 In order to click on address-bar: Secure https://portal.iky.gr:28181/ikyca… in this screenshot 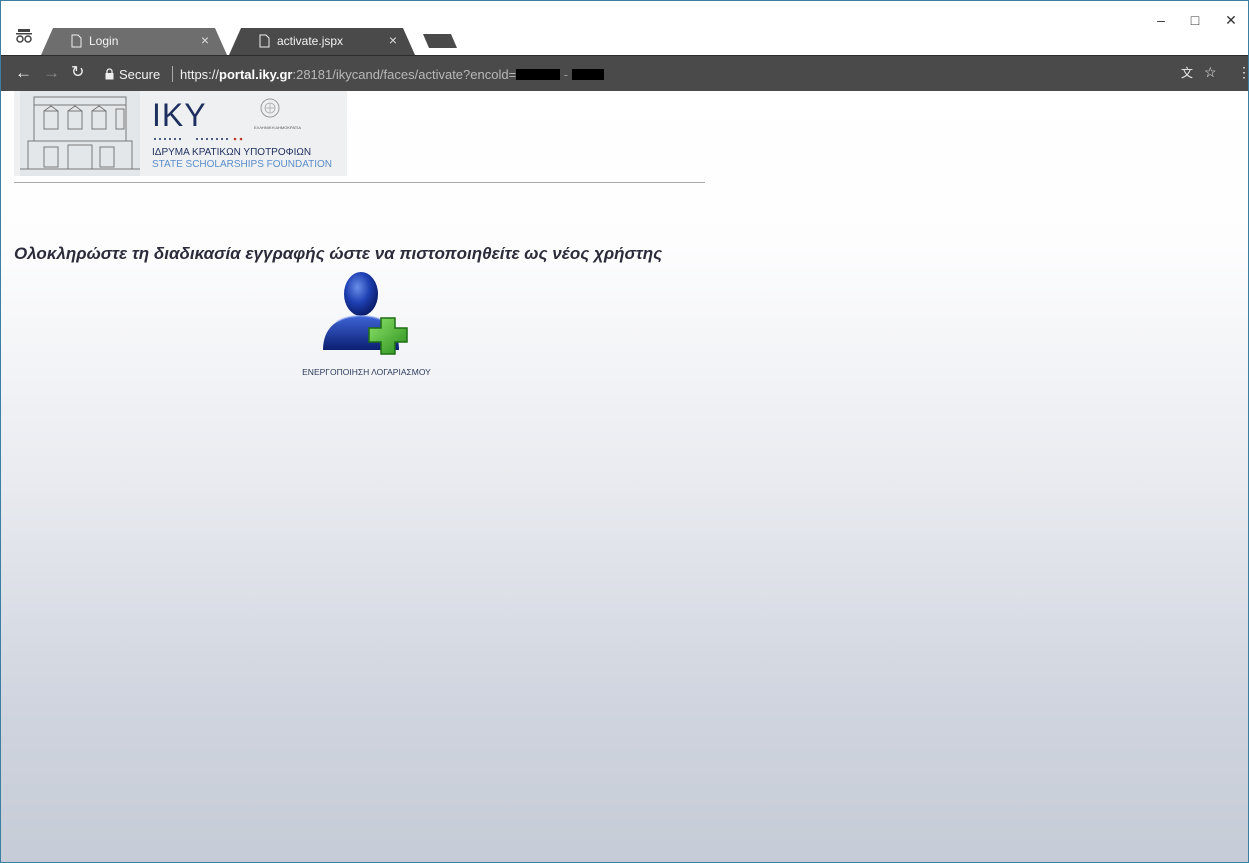, I will do `click(633, 75)`.